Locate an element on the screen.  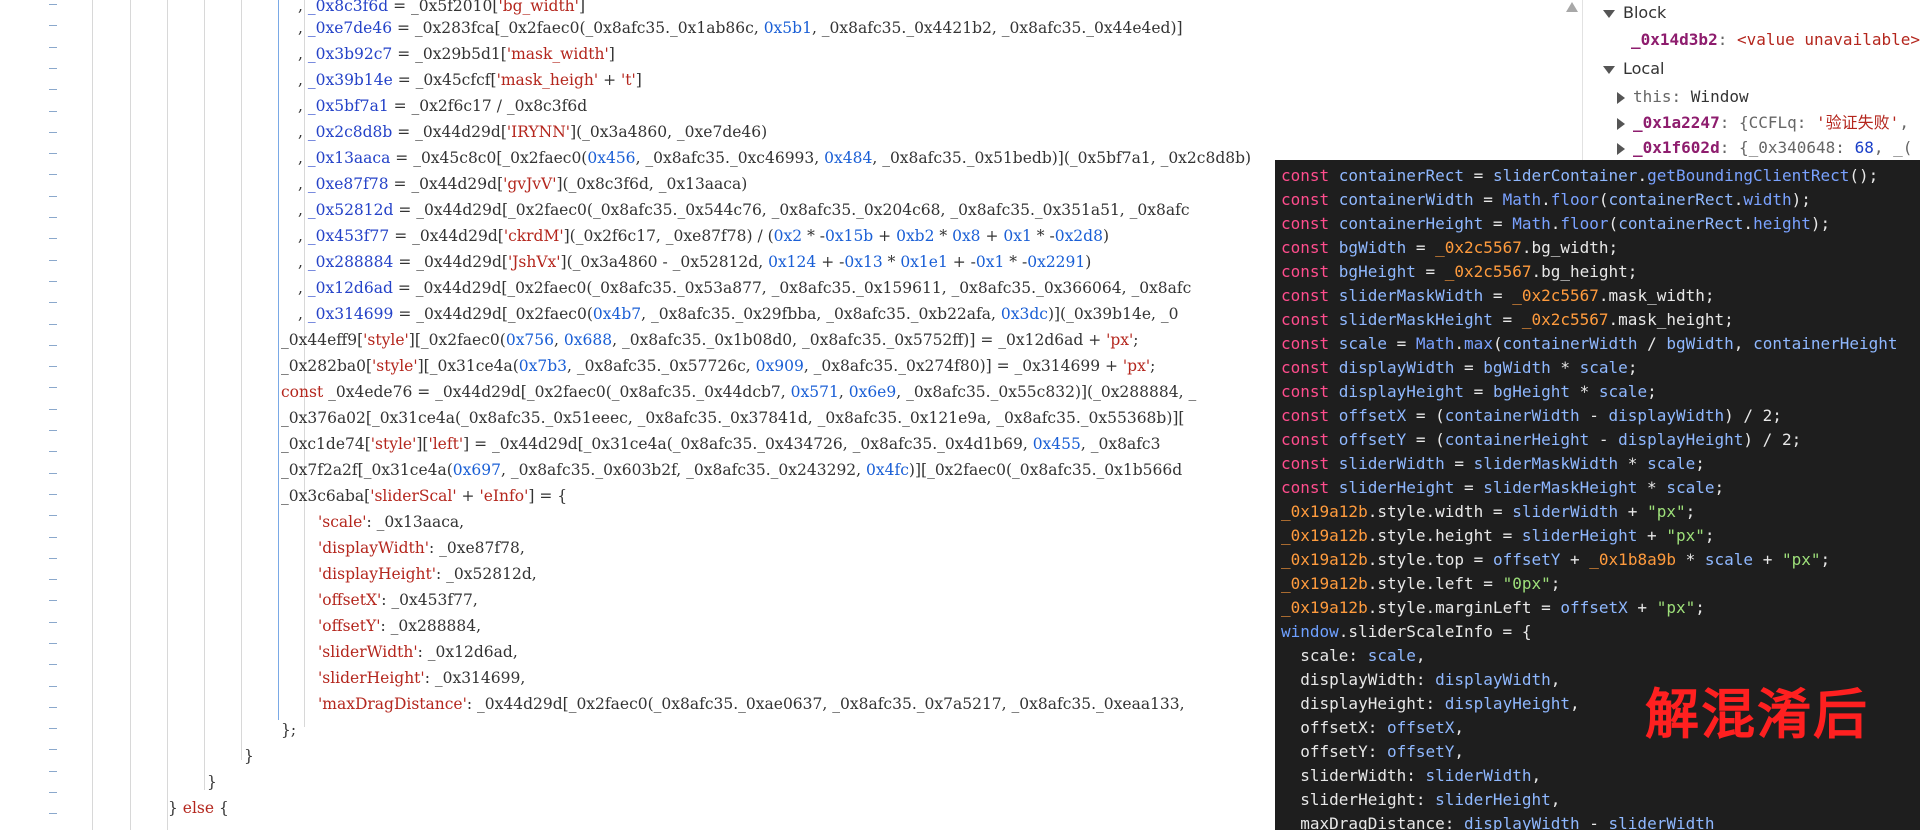
deobfuscated-code-line: window.sliderScaleInfo = { is located at coordinates (1406, 632).